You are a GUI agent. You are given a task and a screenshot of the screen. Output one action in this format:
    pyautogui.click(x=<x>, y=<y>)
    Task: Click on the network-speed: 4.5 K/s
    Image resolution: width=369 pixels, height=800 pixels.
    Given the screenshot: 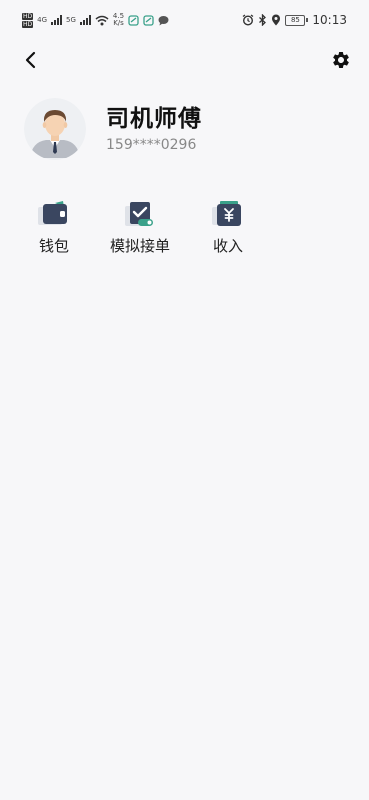 What is the action you would take?
    pyautogui.click(x=118, y=19)
    